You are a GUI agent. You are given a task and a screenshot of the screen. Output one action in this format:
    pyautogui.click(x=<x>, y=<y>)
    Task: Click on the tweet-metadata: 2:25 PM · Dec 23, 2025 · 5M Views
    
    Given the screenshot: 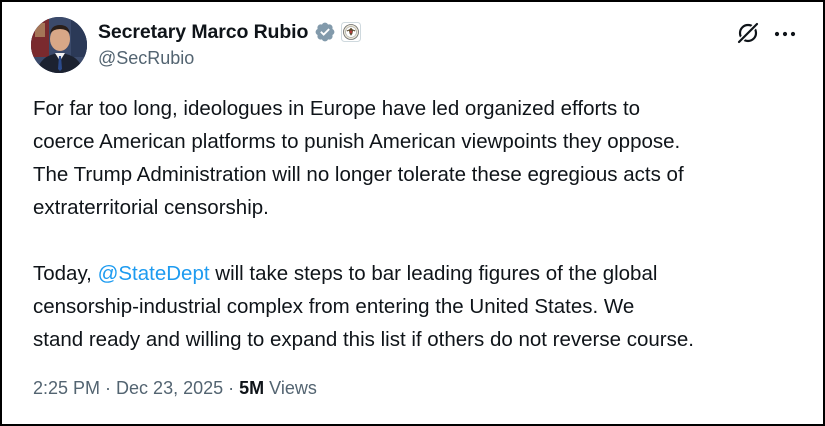 What is the action you would take?
    pyautogui.click(x=175, y=388)
    